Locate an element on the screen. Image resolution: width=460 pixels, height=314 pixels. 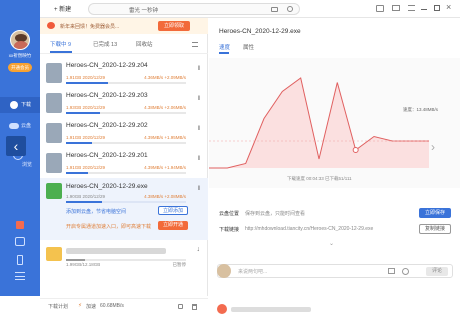
robot-icon is located at coordinates (20, 241).